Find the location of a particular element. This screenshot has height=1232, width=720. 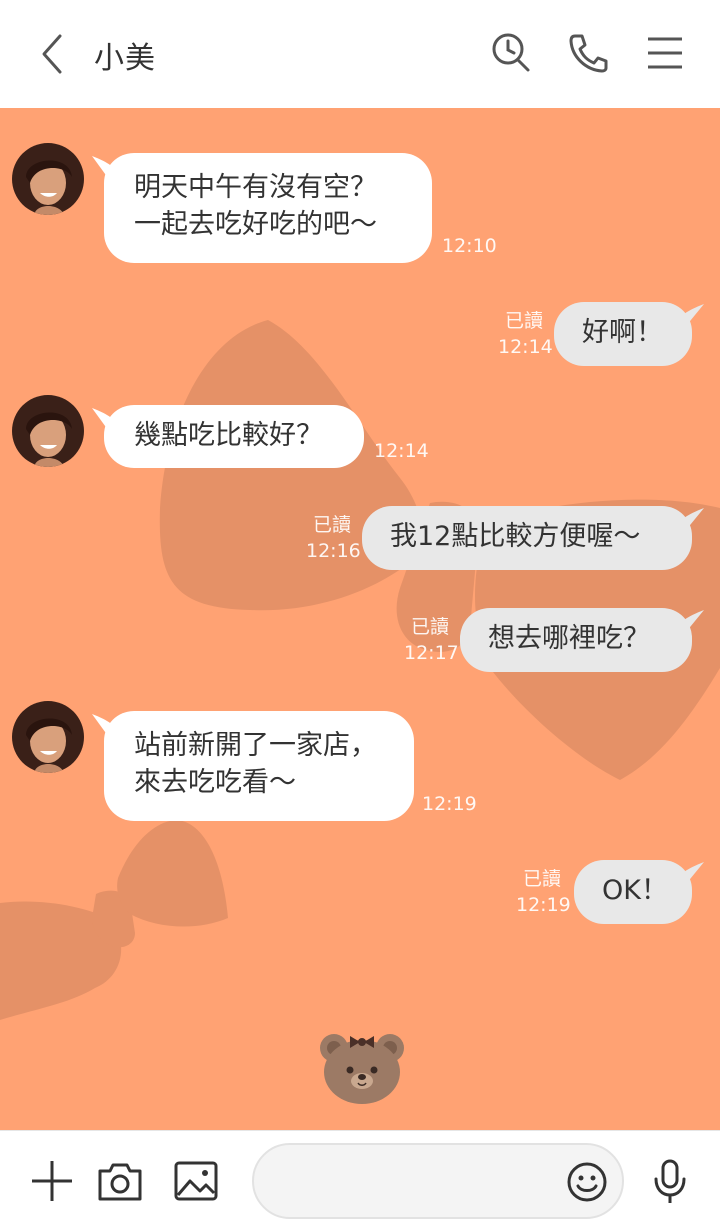

microphone-icon is located at coordinates (670, 1181).